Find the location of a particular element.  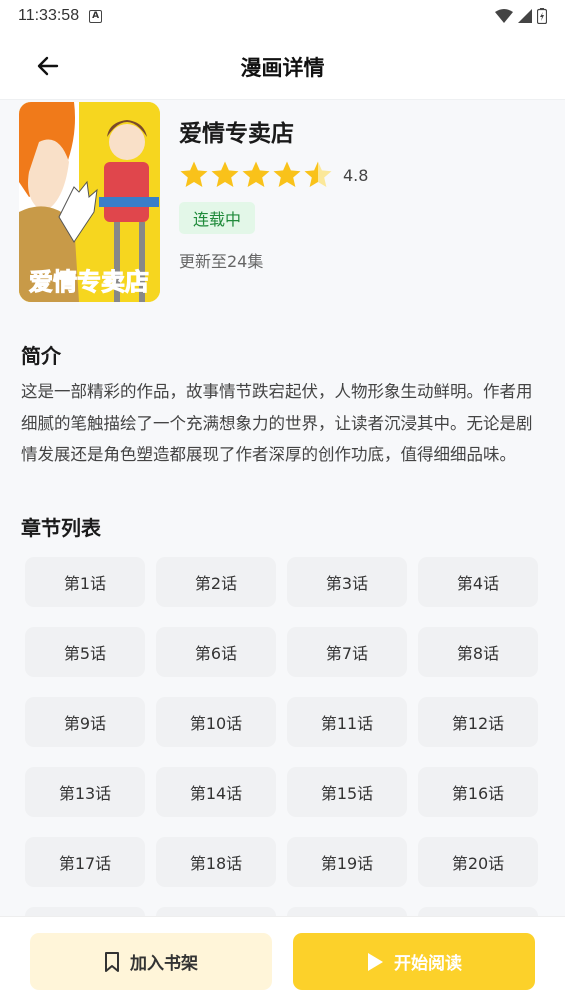

chapter-item: 第8话 is located at coordinates (478, 652).